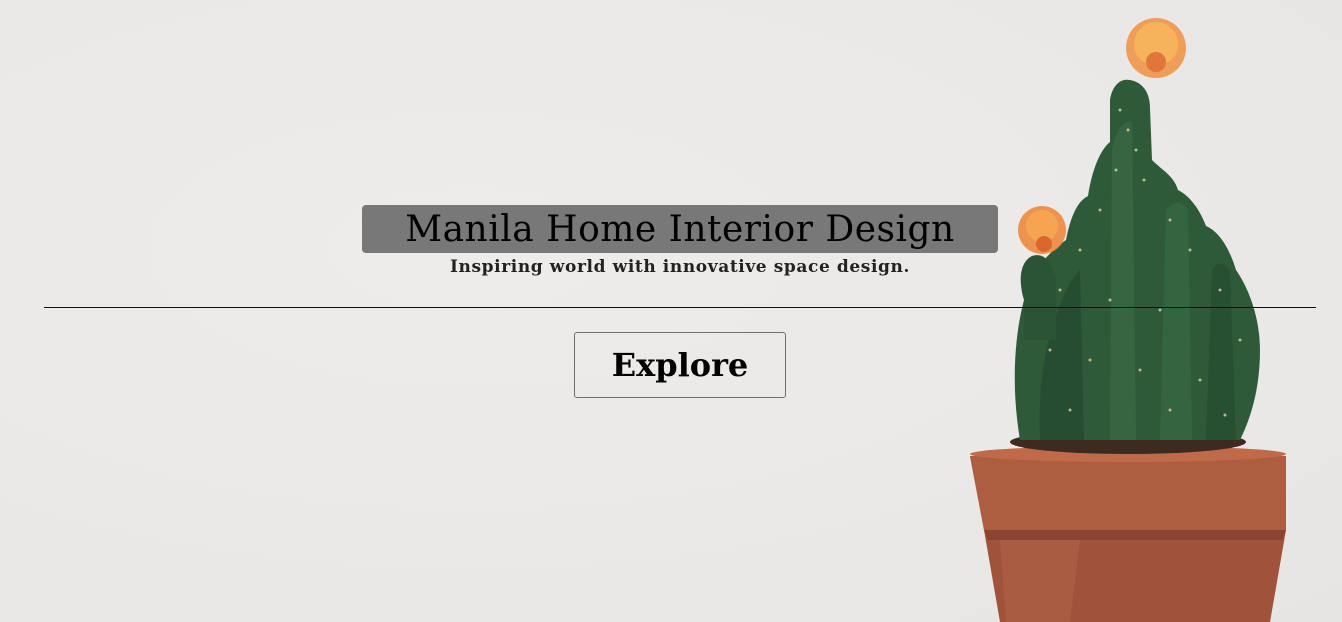 Image resolution: width=1342 pixels, height=622 pixels. I want to click on explore-button: Explore, so click(680, 365).